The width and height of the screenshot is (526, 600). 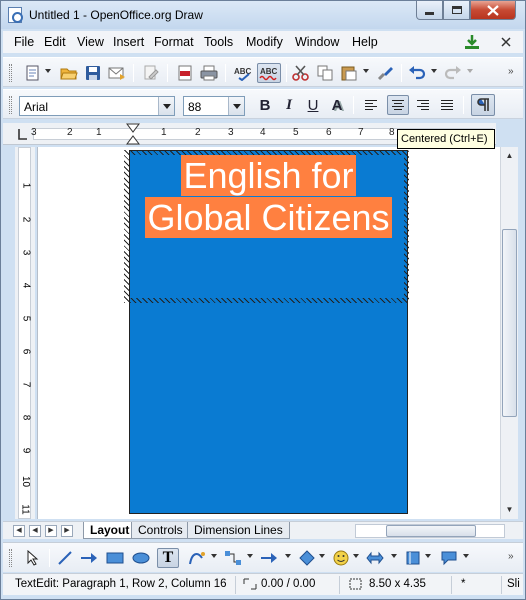 What do you see at coordinates (417, 73) in the screenshot?
I see `undo-button` at bounding box center [417, 73].